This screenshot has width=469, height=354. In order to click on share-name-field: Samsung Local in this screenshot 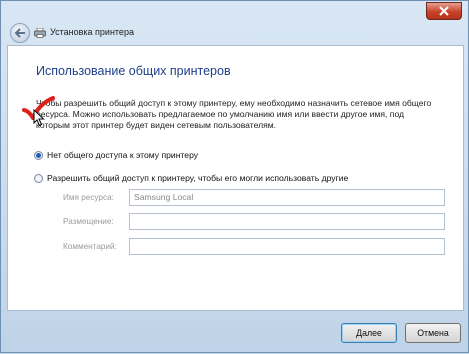, I will do `click(287, 197)`.